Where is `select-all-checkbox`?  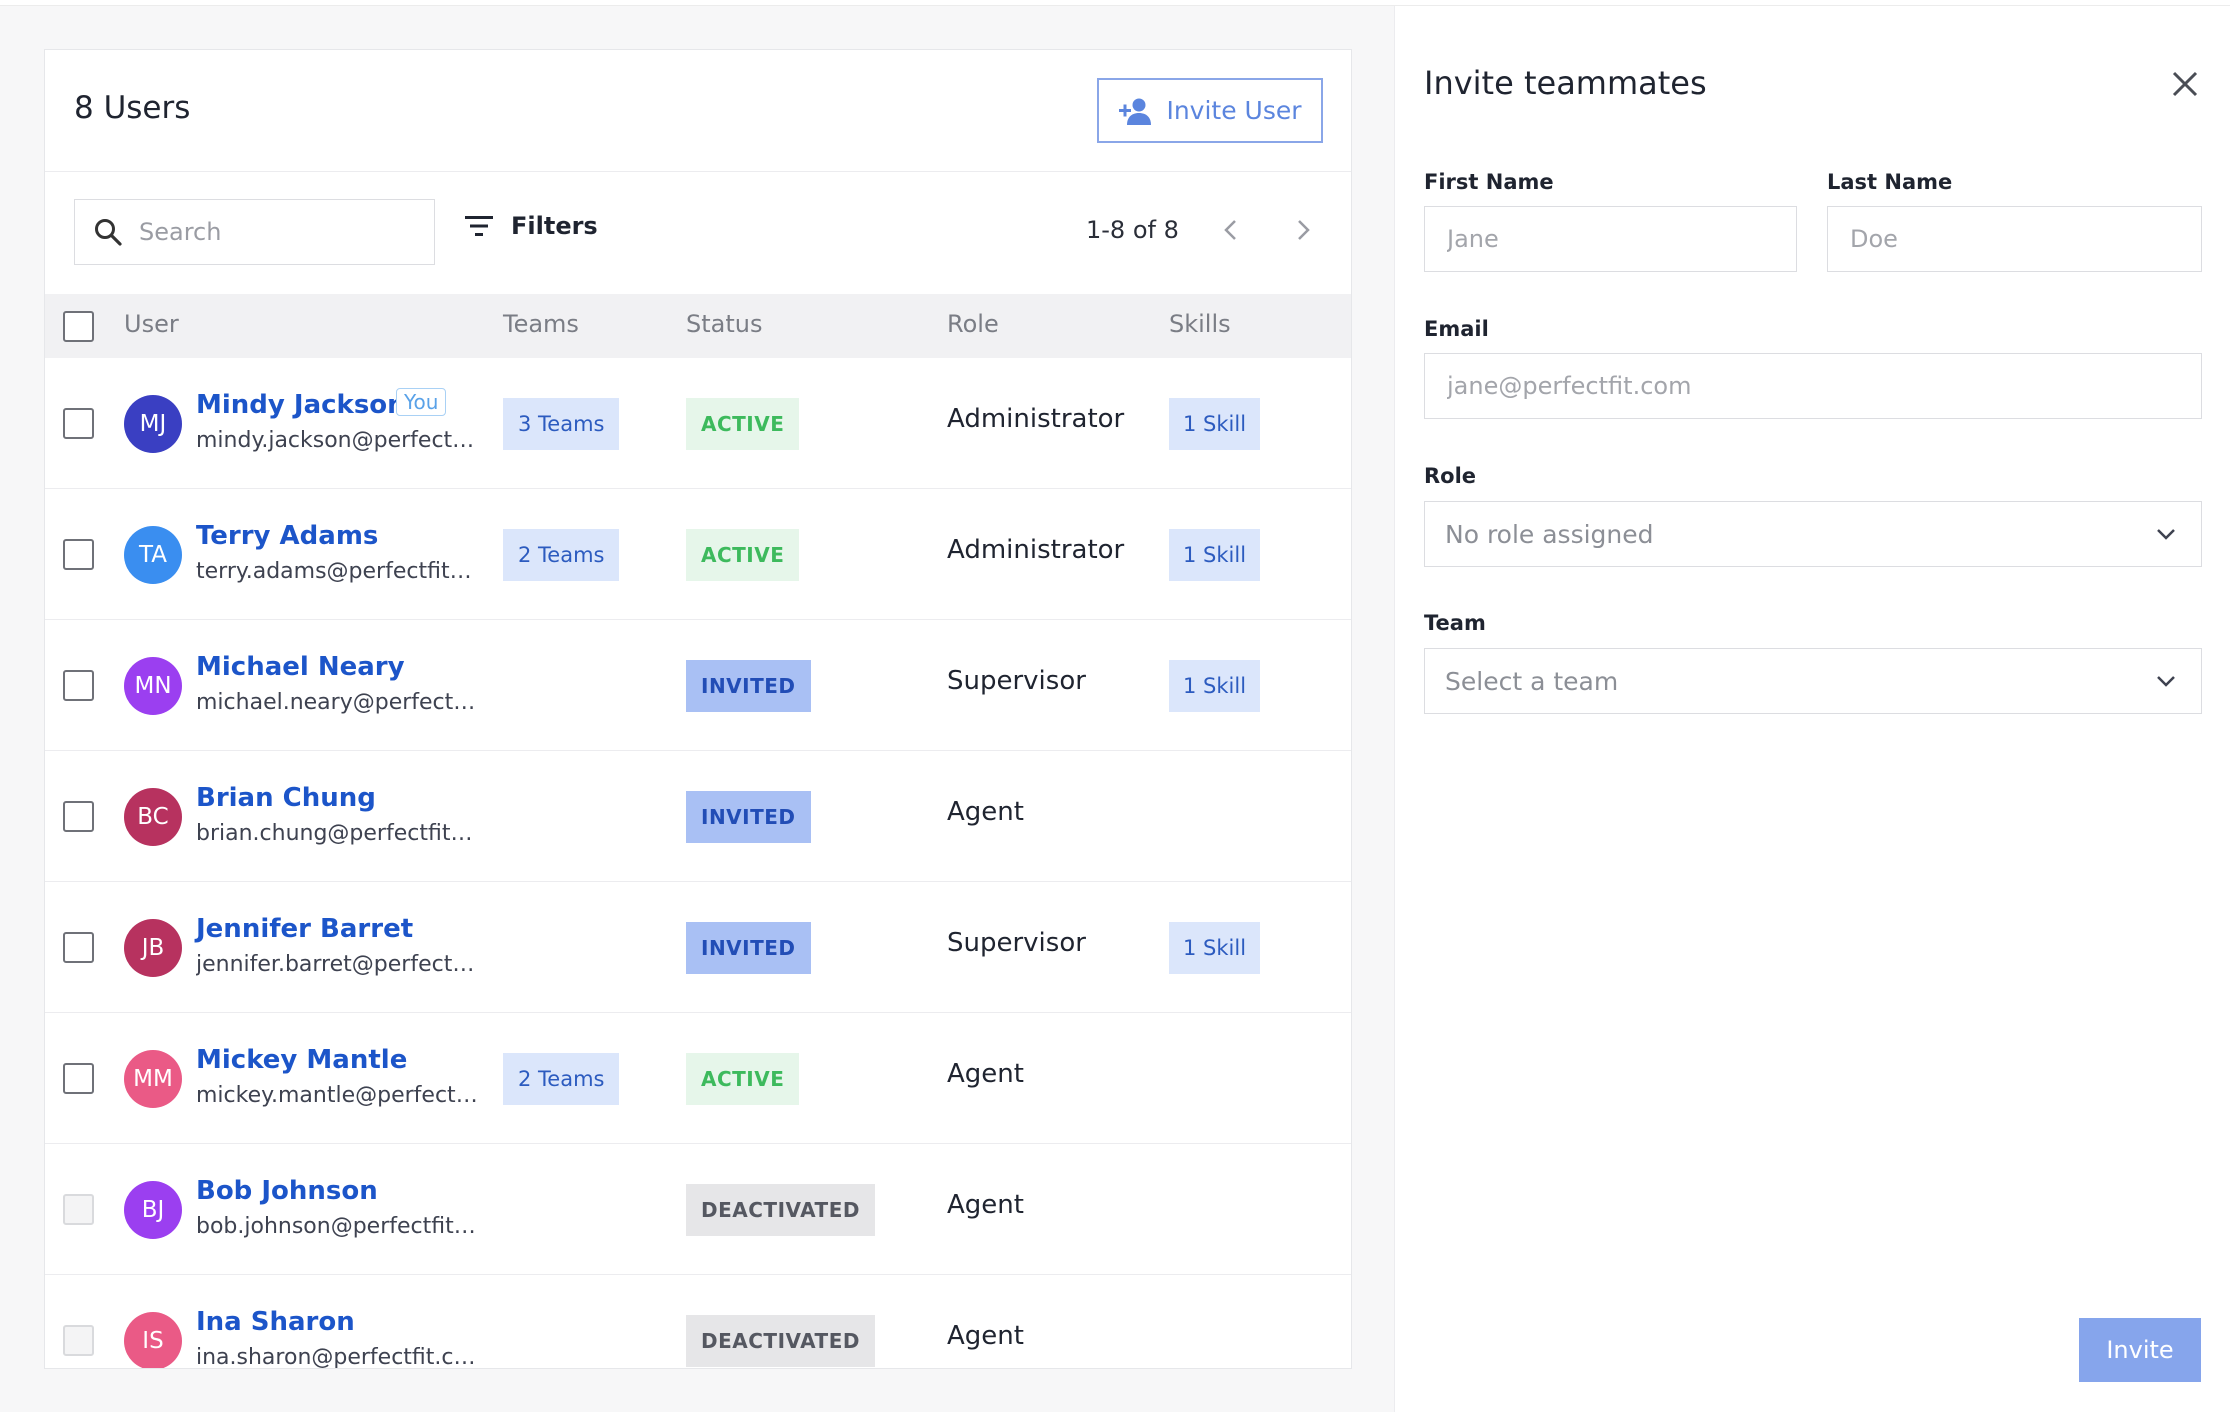
select-all-checkbox is located at coordinates (78, 326).